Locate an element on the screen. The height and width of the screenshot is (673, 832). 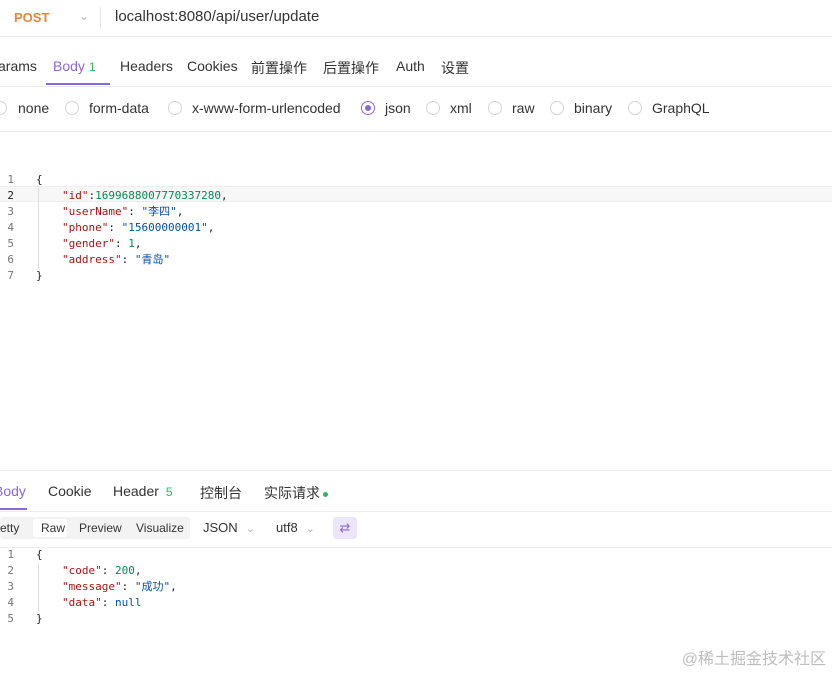
json-value: 1 is located at coordinates (131, 243).